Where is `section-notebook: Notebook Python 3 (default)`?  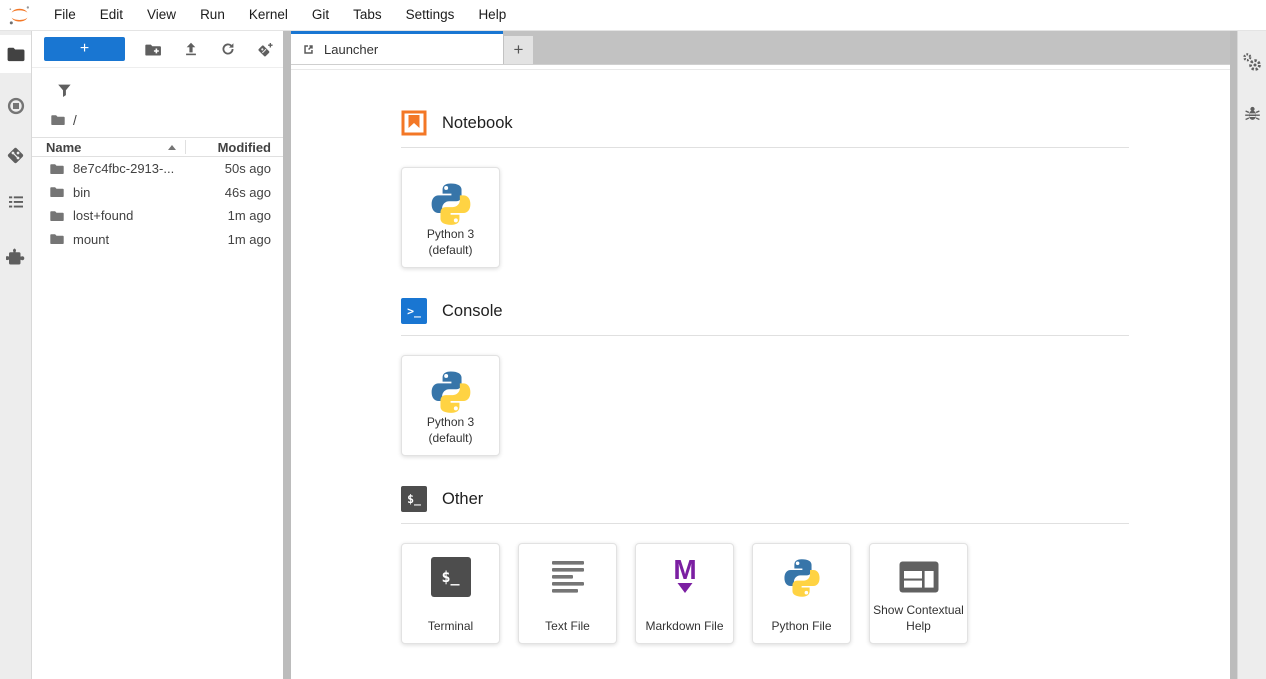 section-notebook: Notebook Python 3 (default) is located at coordinates (765, 189).